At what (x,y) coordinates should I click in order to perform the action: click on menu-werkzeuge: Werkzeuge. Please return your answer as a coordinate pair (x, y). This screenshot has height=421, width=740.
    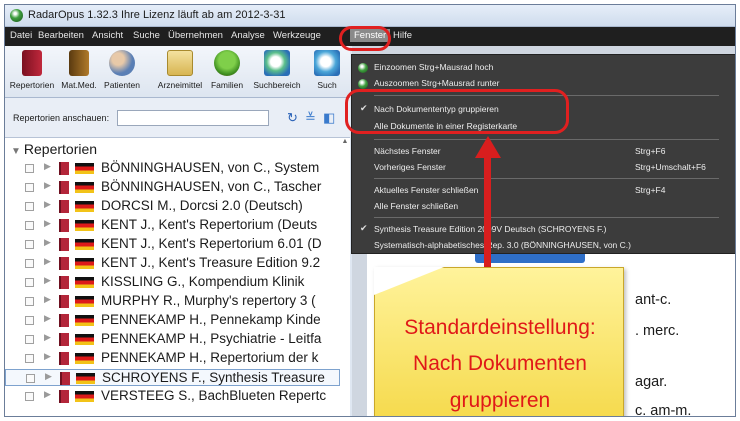
    Looking at the image, I should click on (297, 35).